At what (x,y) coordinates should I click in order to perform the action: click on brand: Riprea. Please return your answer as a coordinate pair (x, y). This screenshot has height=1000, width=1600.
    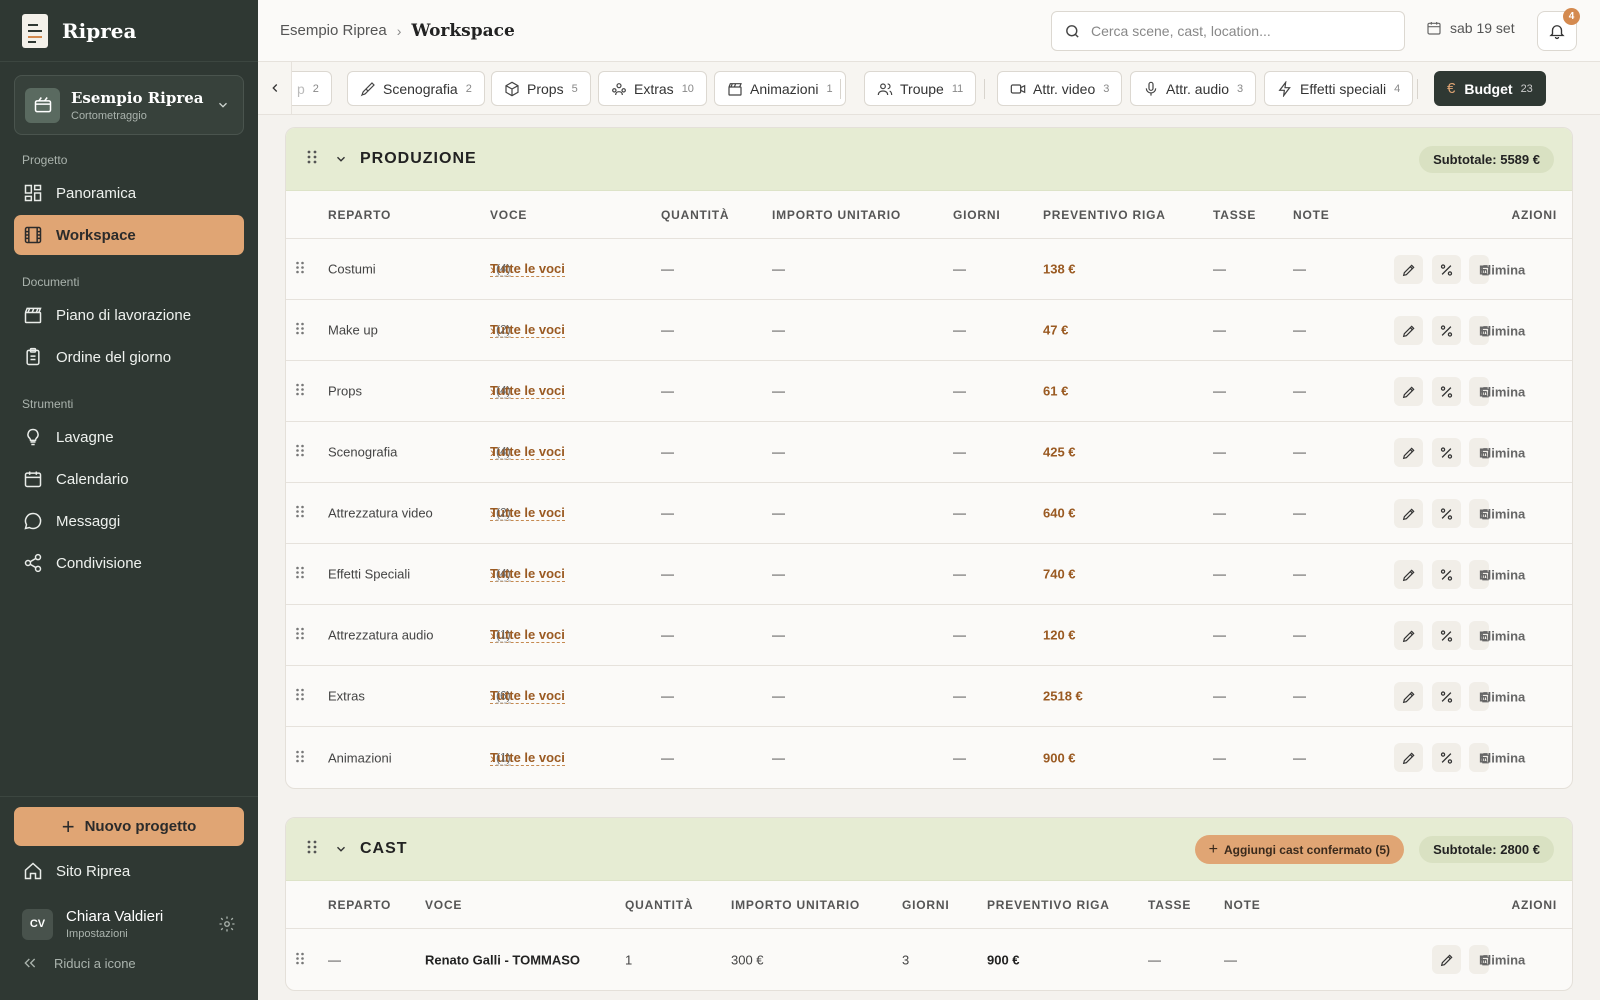
    Looking at the image, I should click on (129, 31).